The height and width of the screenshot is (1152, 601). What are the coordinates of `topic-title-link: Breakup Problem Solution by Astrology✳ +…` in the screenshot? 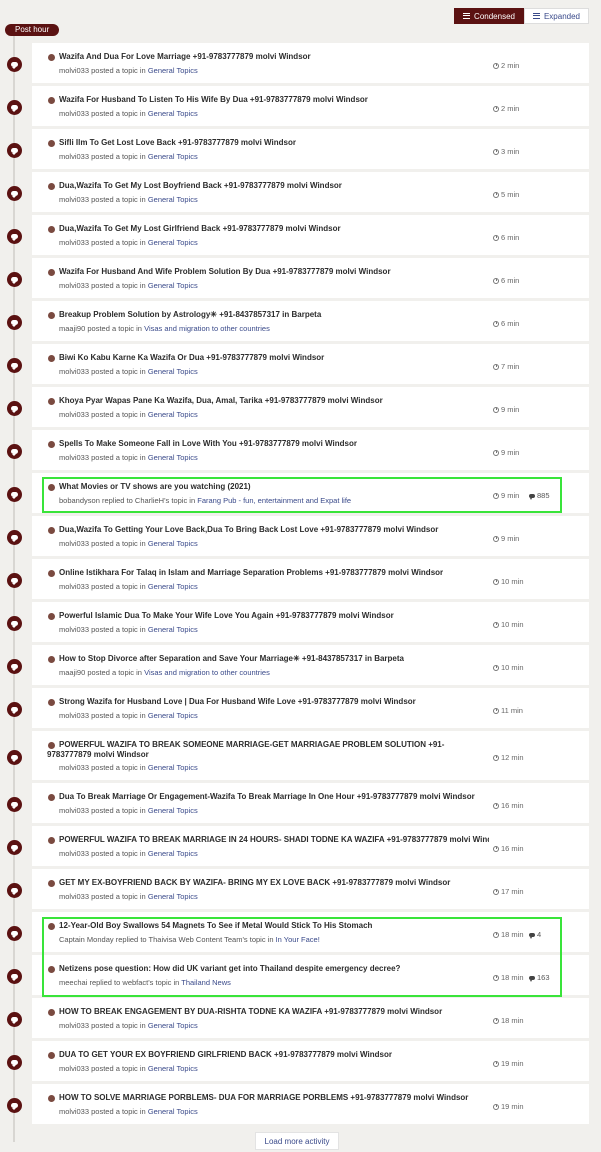 It's located at (274, 315).